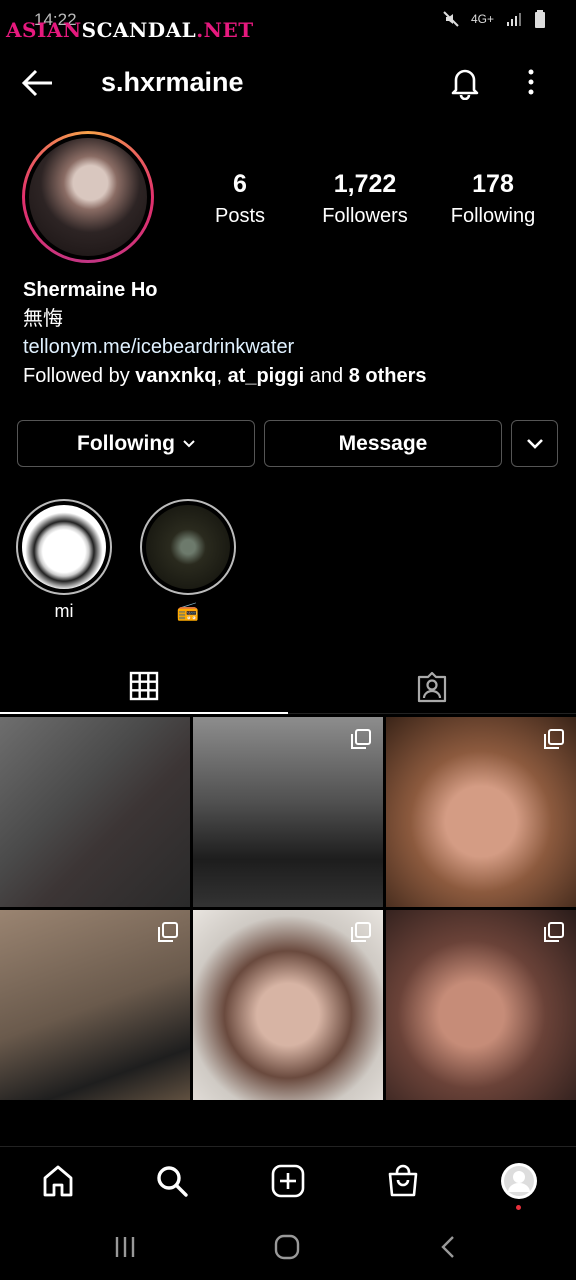  I want to click on nav-home, so click(58, 1181).